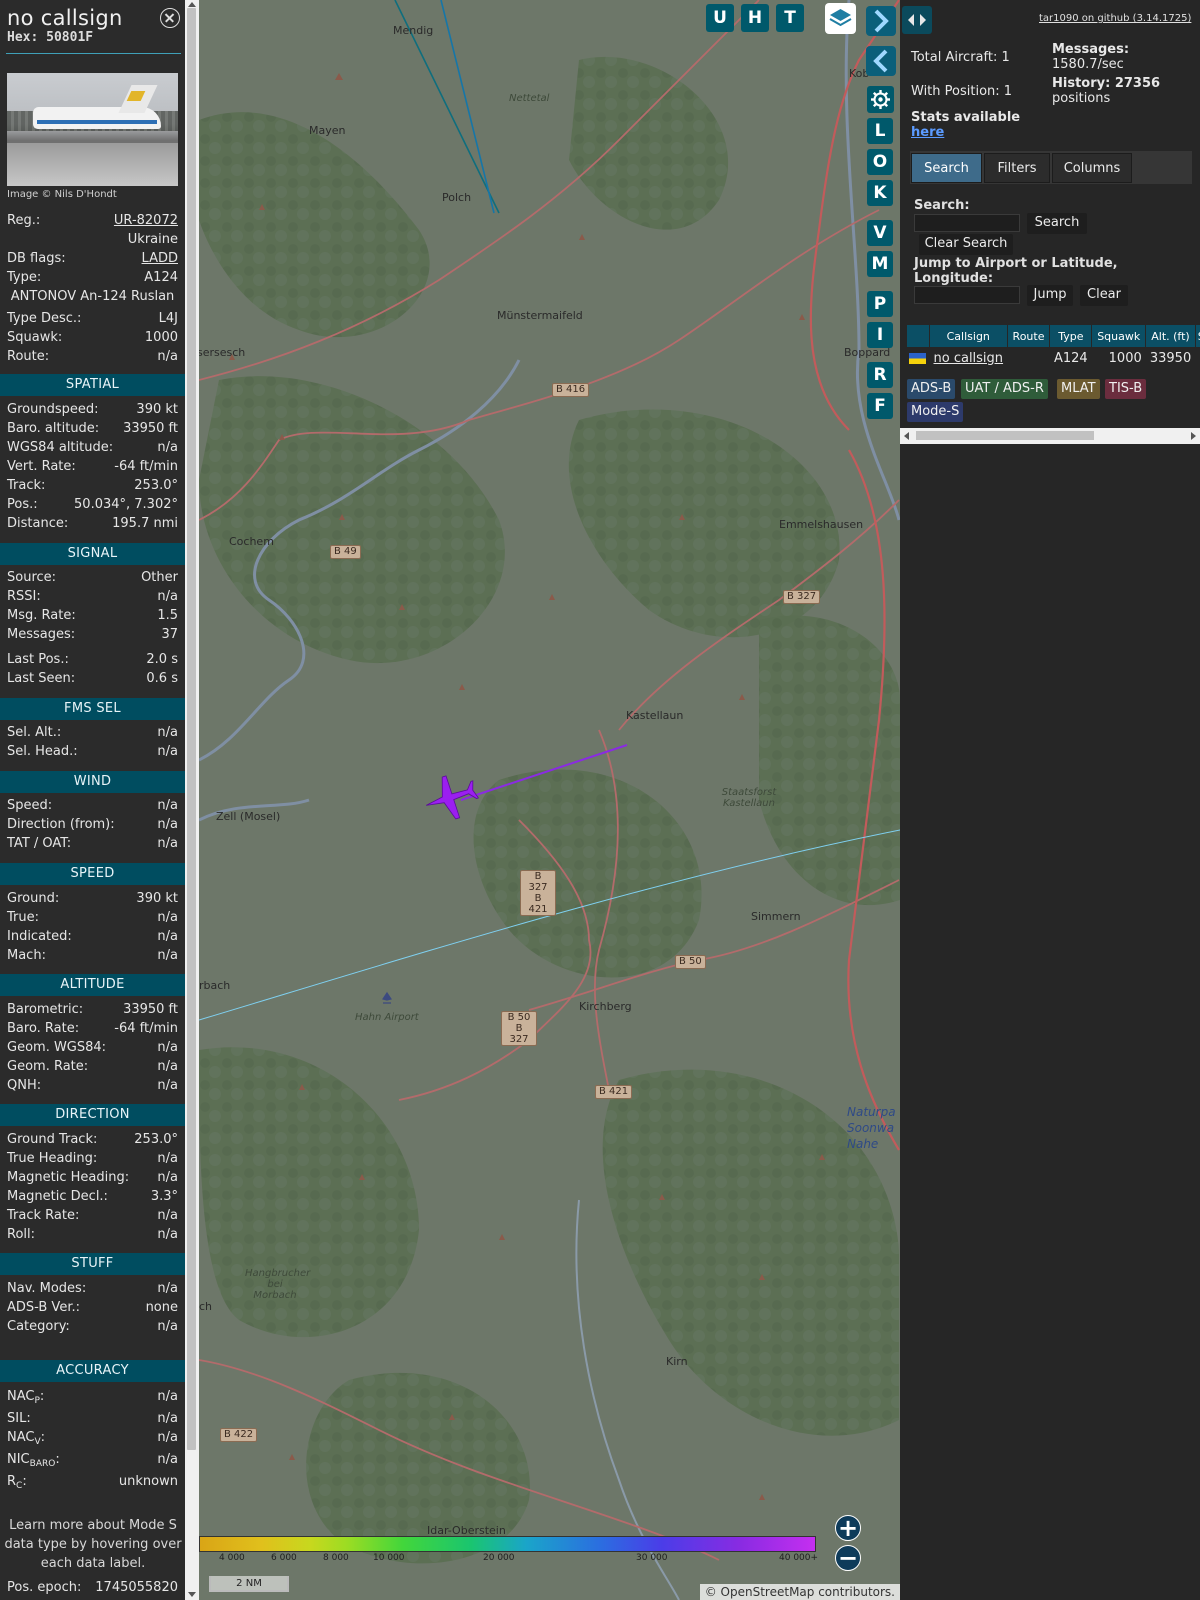  Describe the element at coordinates (92, 709) in the screenshot. I see `section-fms: FMS SEL` at that location.